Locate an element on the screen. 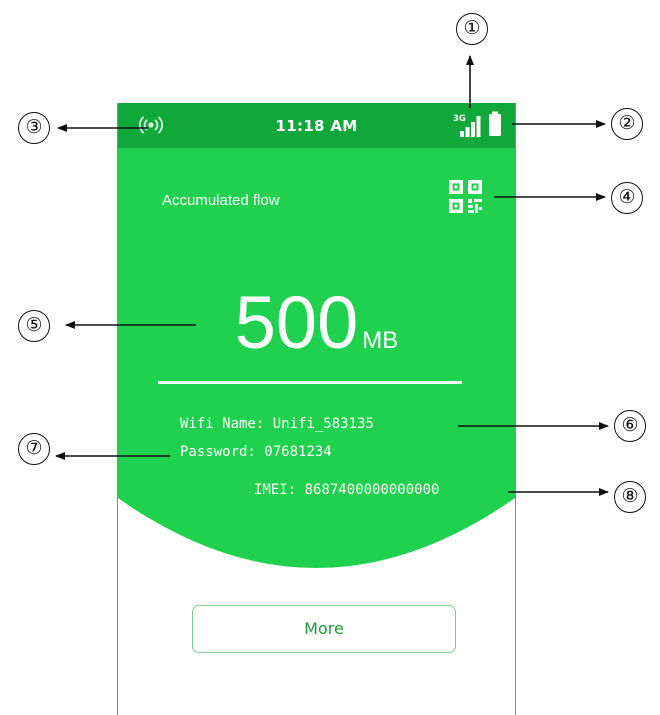  wifi-name-value: Unifi_583135 is located at coordinates (323, 424).